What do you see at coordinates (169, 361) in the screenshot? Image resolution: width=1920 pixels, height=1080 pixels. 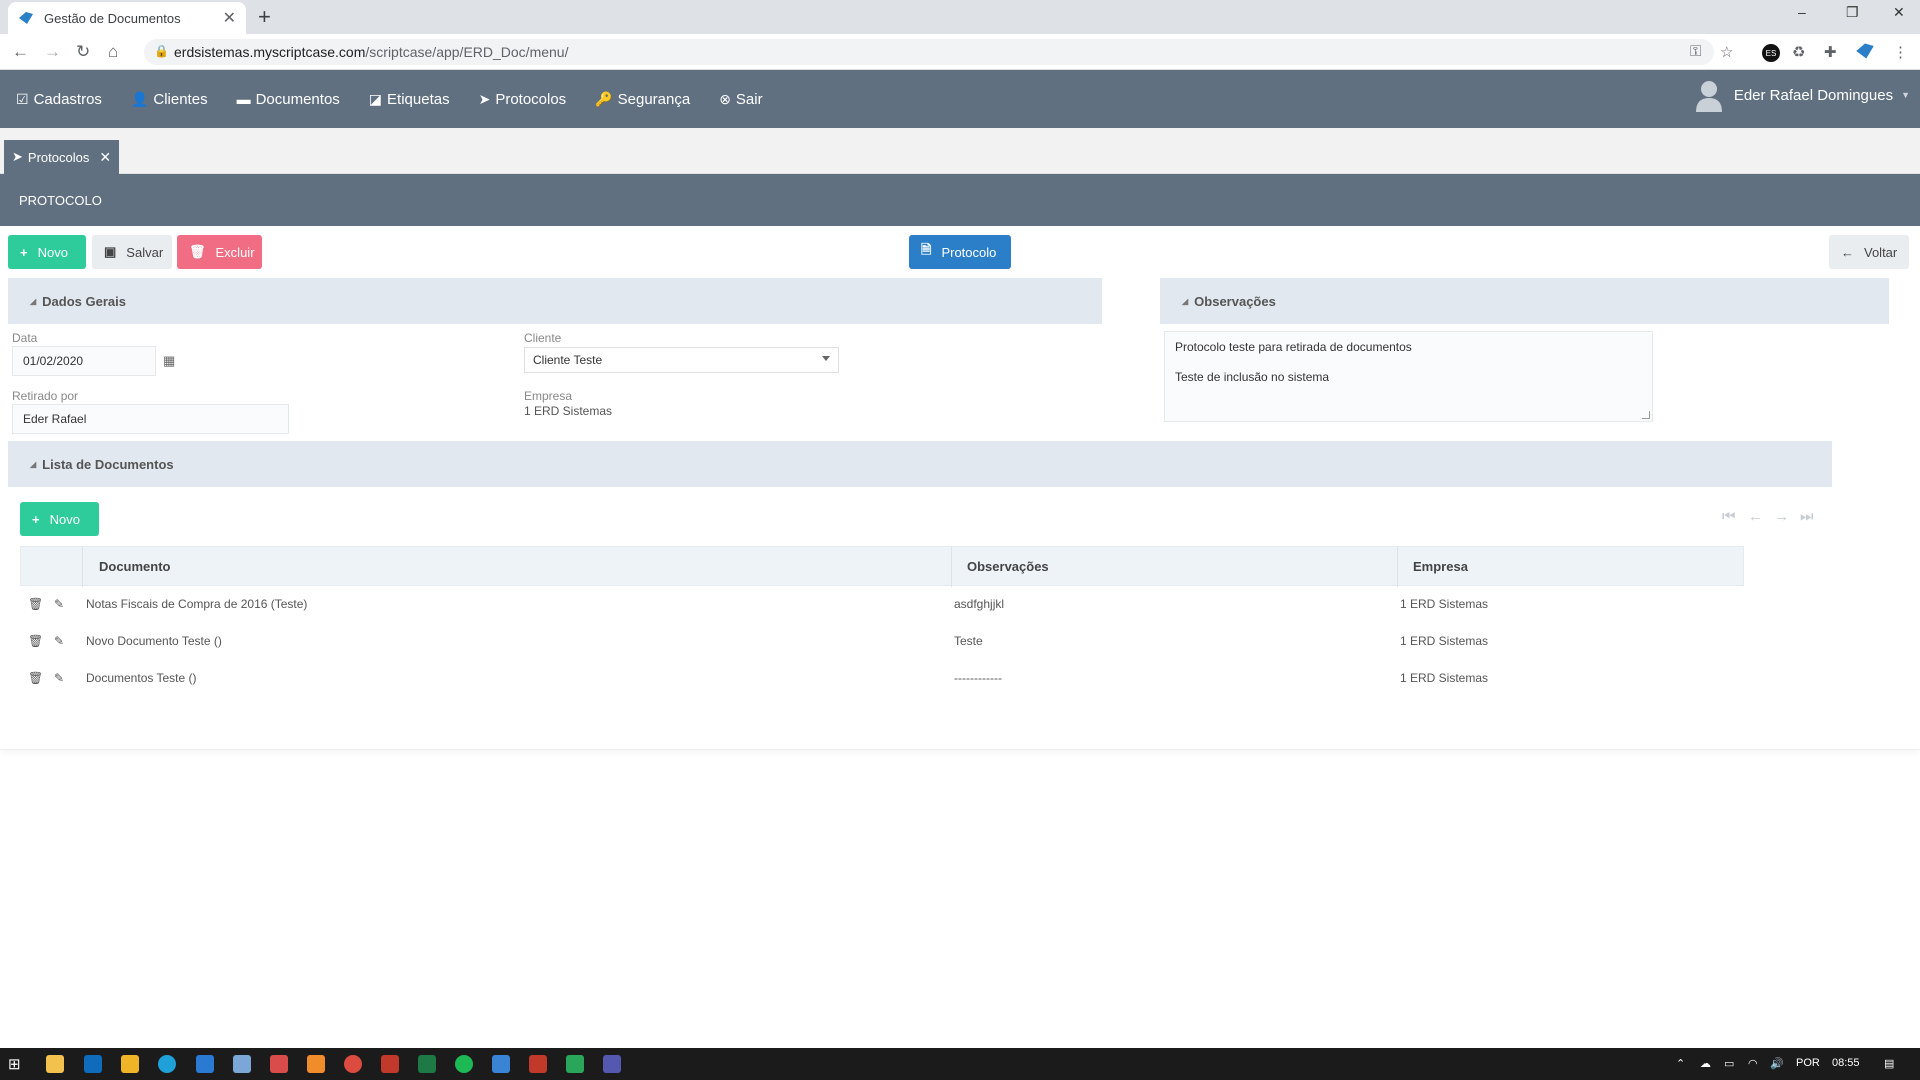 I see `calendar-icon: ▦` at bounding box center [169, 361].